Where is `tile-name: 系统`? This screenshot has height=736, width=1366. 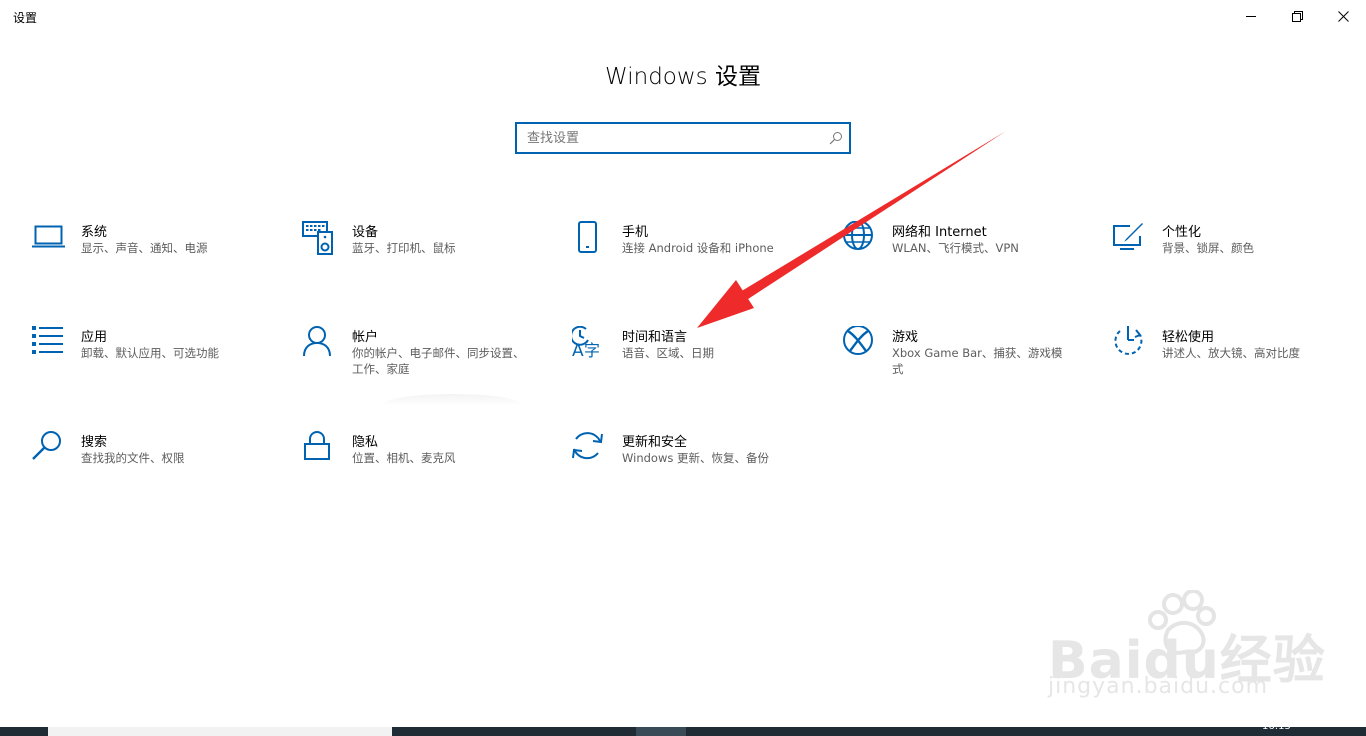 tile-name: 系统 is located at coordinates (94, 232).